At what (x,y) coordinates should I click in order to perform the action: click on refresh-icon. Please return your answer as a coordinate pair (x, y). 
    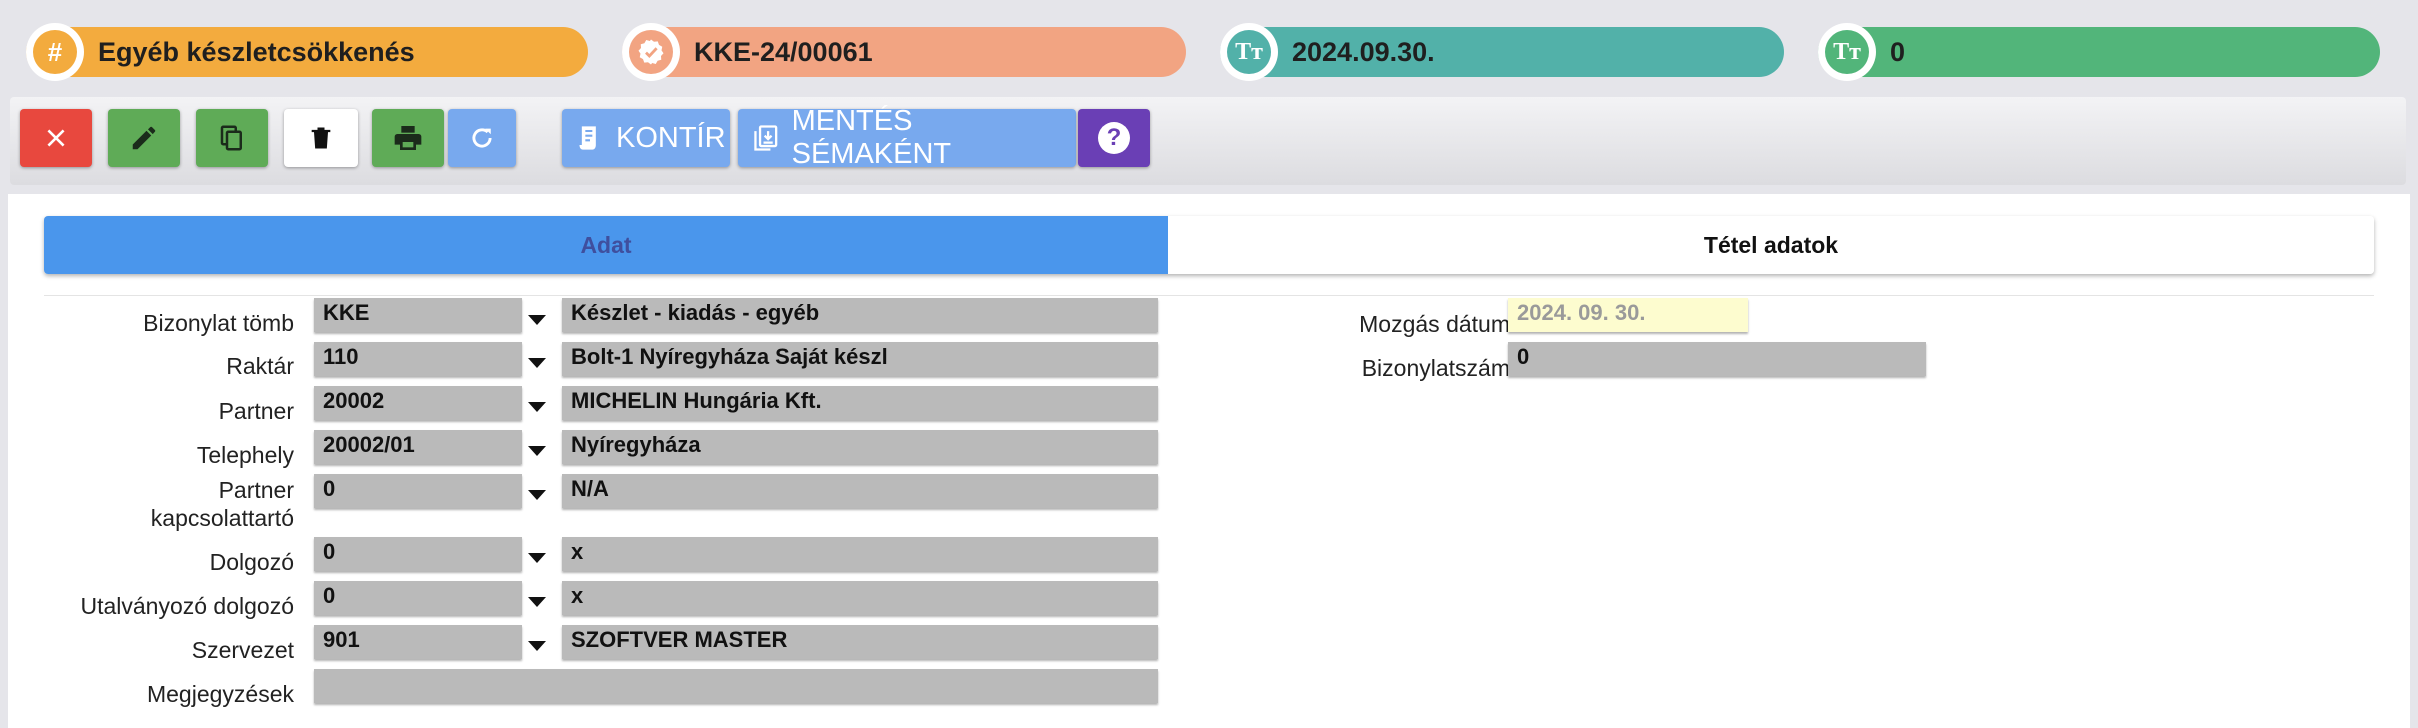
    Looking at the image, I should click on (482, 138).